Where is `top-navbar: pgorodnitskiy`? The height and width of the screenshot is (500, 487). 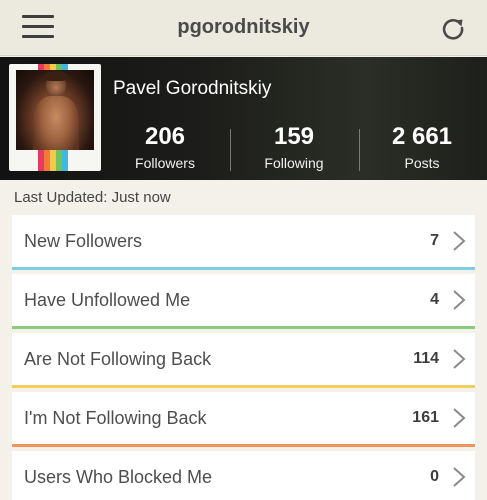
top-navbar: pgorodnitskiy is located at coordinates (243, 28).